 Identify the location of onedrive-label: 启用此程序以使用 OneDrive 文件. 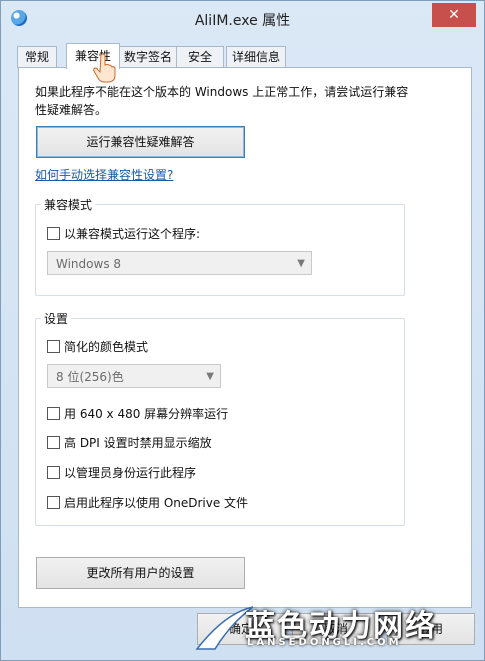
(156, 503).